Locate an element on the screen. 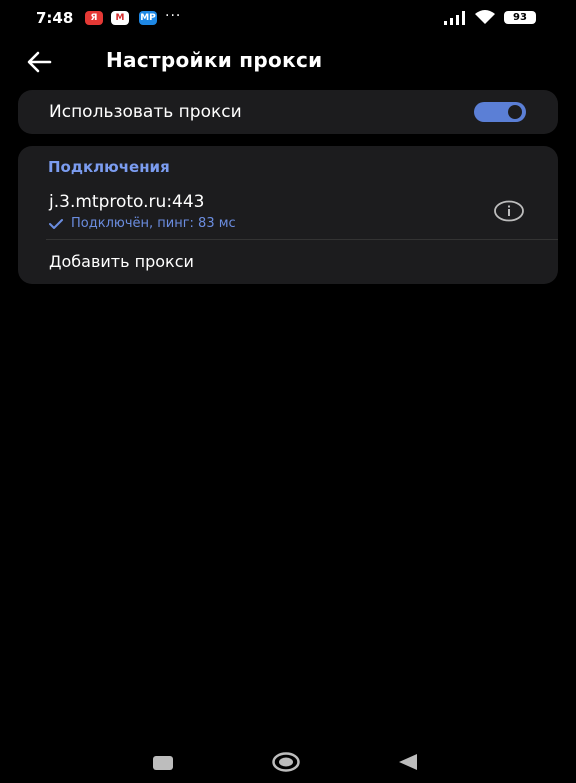 This screenshot has width=576, height=783. yandex-icon: Я is located at coordinates (94, 18).